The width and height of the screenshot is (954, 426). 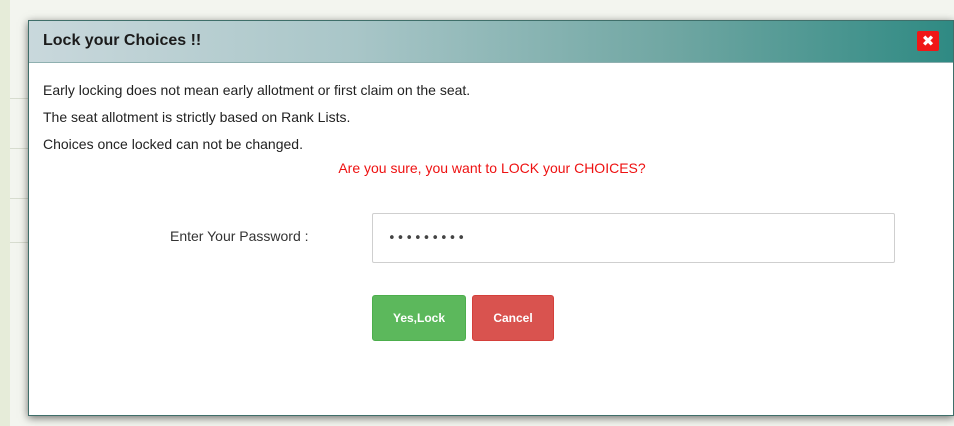 What do you see at coordinates (419, 318) in the screenshot?
I see `yes-lock-button: Yes,Lock` at bounding box center [419, 318].